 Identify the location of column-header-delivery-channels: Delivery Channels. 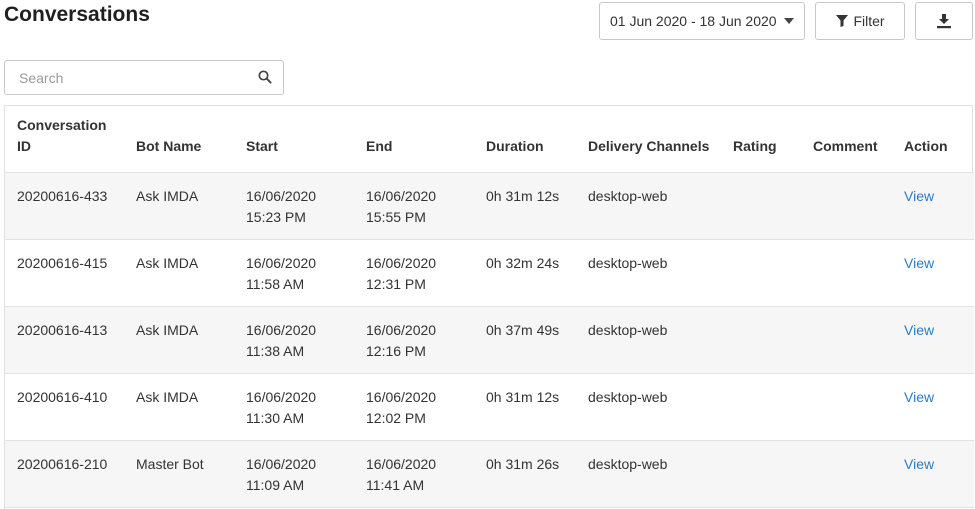
(648, 139).